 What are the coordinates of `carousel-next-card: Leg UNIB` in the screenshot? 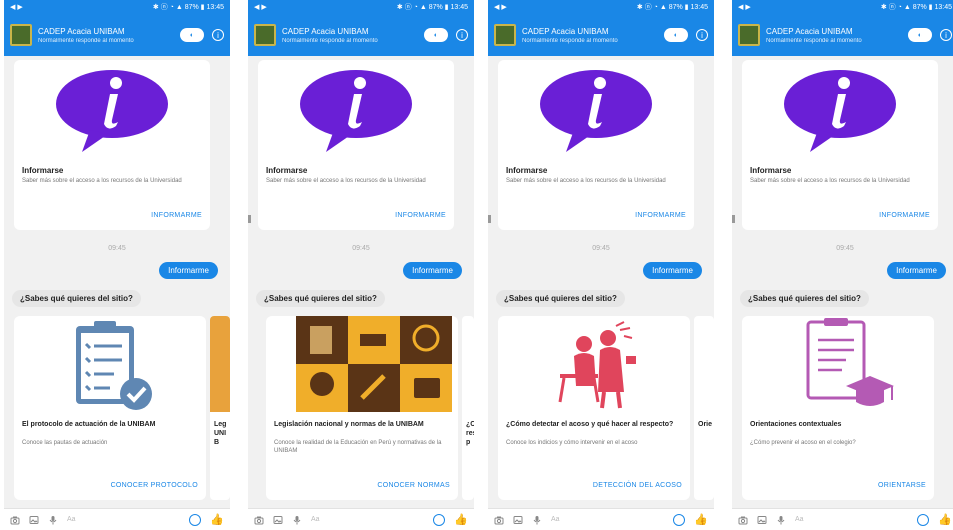 It's located at (220, 408).